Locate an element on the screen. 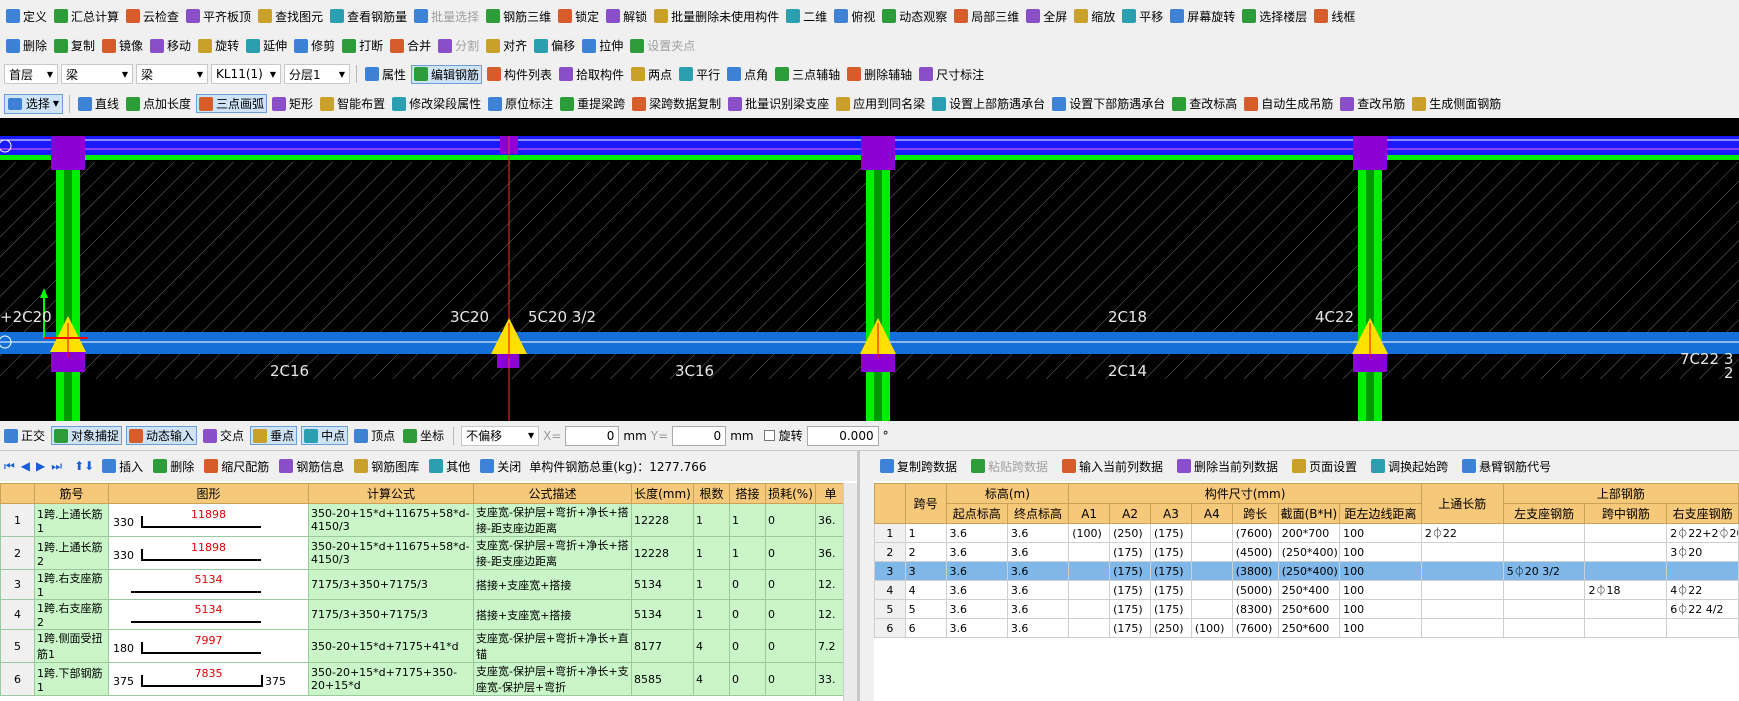 The width and height of the screenshot is (1739, 701). span-cell-len: (7600) is located at coordinates (1255, 628).